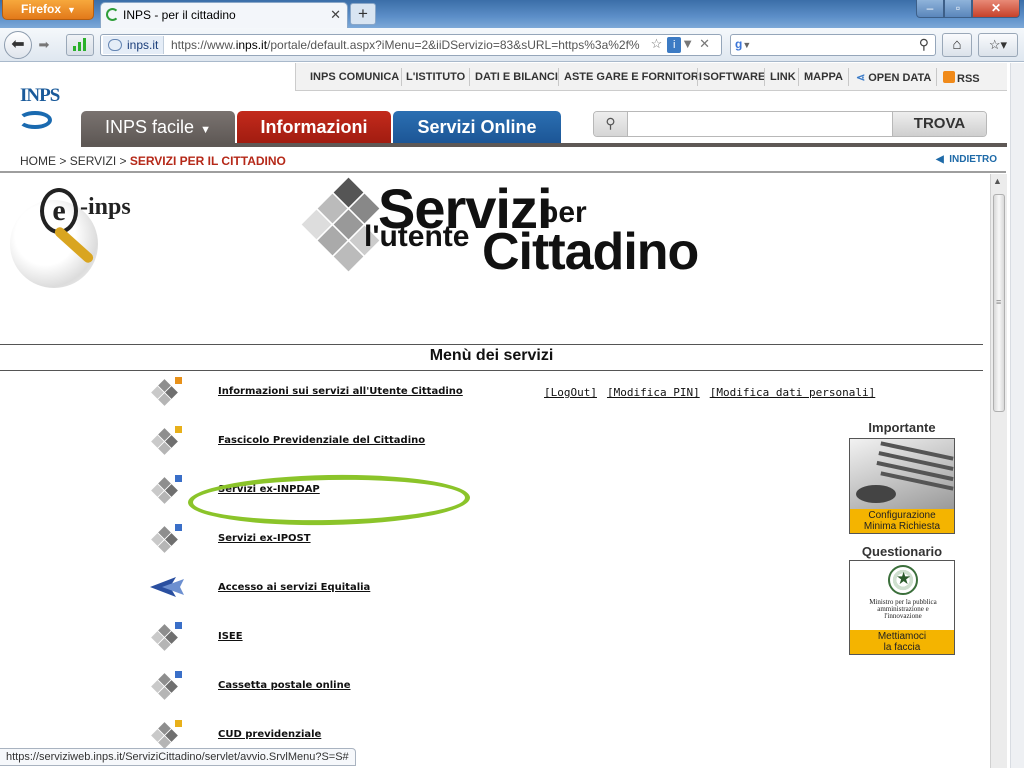 The image size is (1024, 768). What do you see at coordinates (264, 538) in the screenshot?
I see `service-link: Servizi ex-IPOST` at bounding box center [264, 538].